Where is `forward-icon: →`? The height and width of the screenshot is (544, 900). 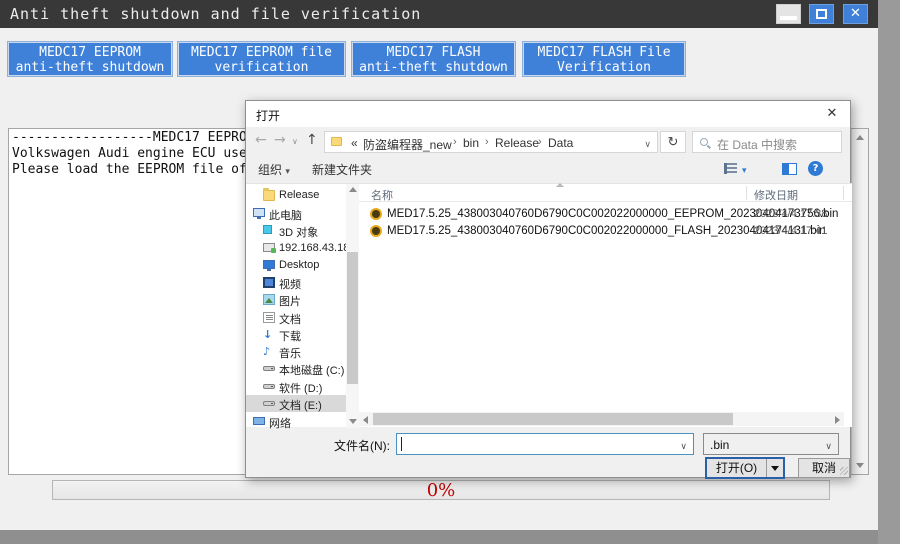
forward-icon: → is located at coordinates (280, 140).